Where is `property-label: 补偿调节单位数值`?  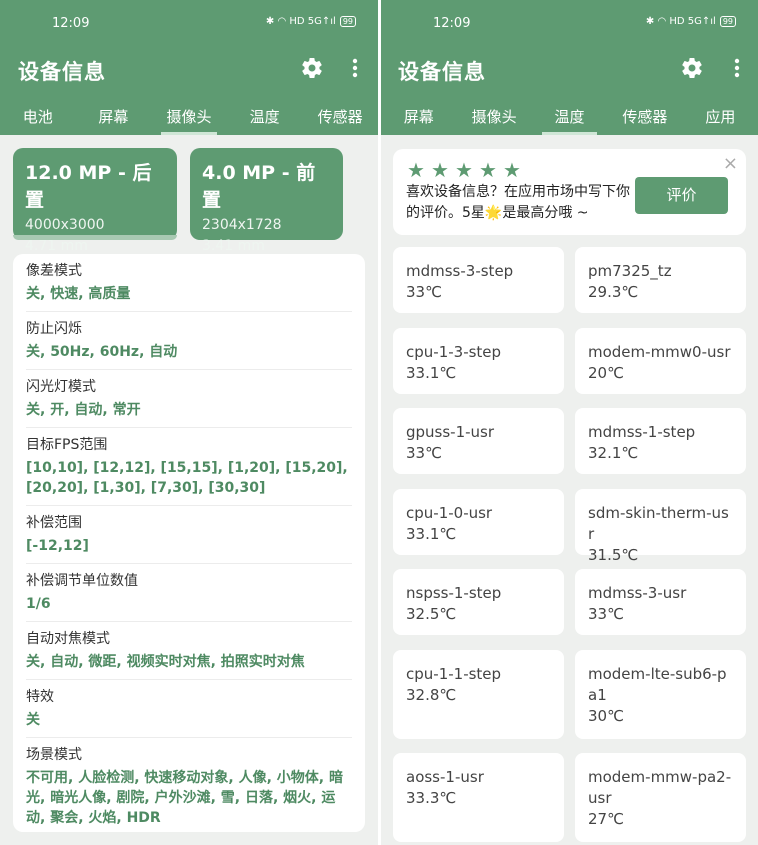
property-label: 补偿调节单位数值 is located at coordinates (82, 581).